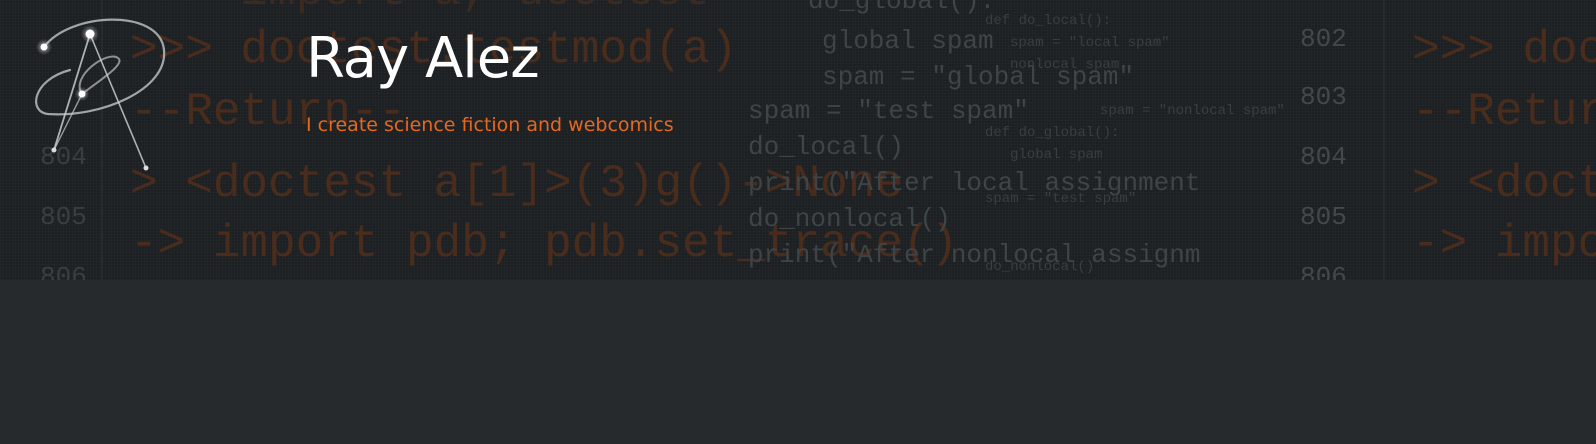 This screenshot has width=1596, height=444. I want to click on bg-code-line: def do_local():, so click(1048, 21).